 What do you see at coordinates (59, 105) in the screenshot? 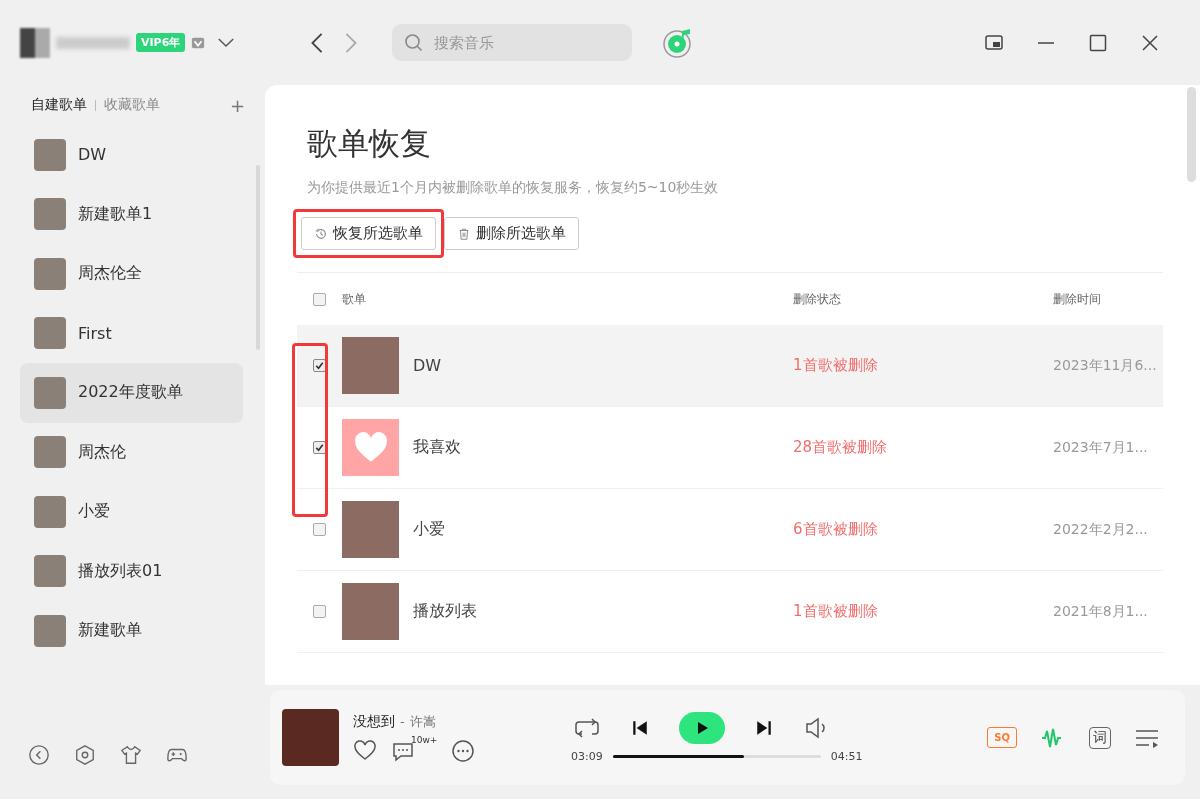
I see `playlist-tab: 自建歌单` at bounding box center [59, 105].